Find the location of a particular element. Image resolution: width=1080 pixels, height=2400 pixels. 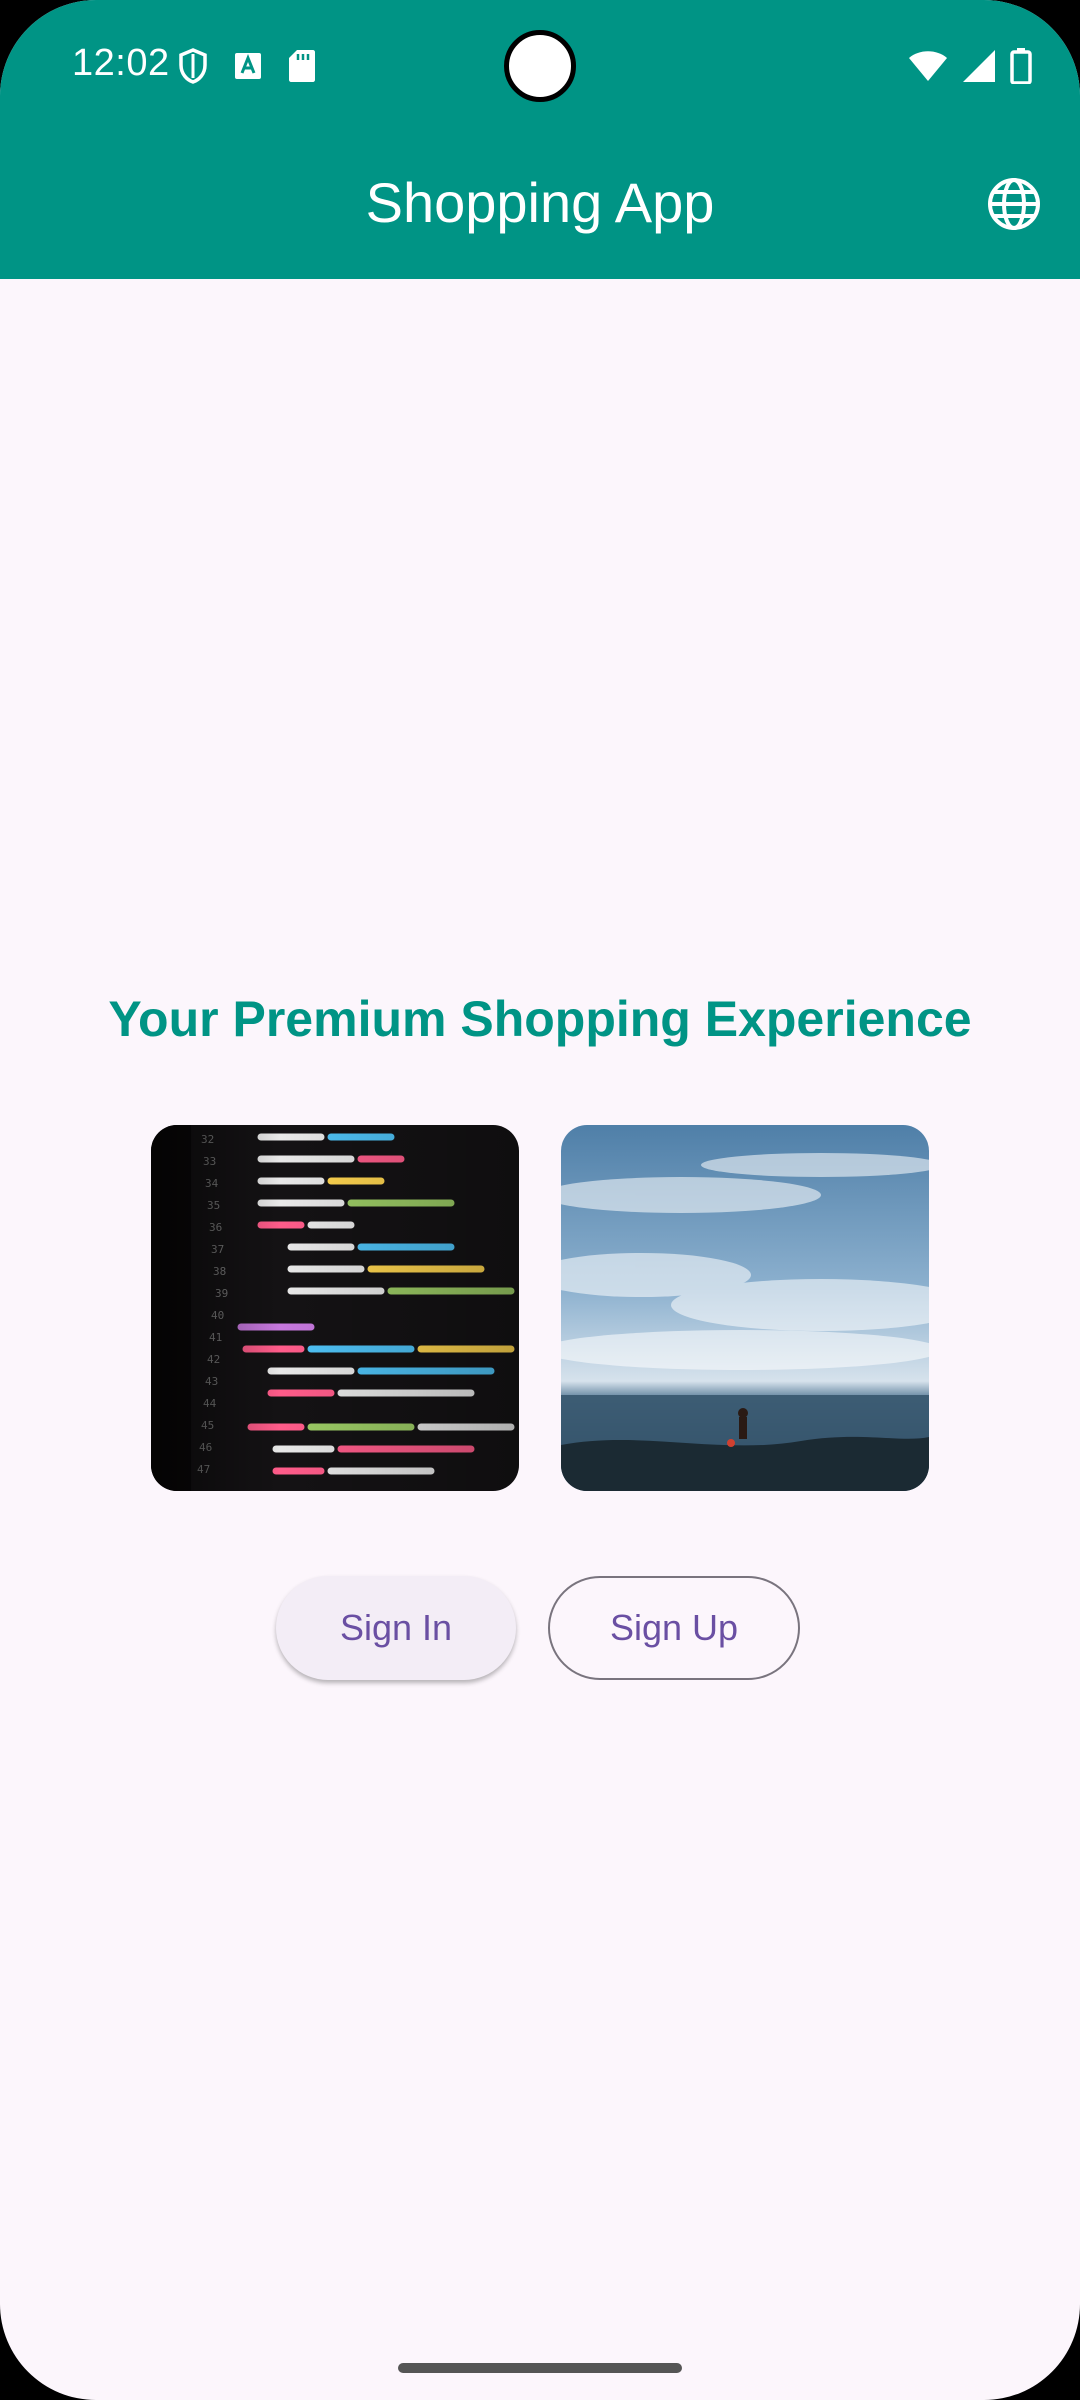

app-title: Shopping App is located at coordinates (540, 202).